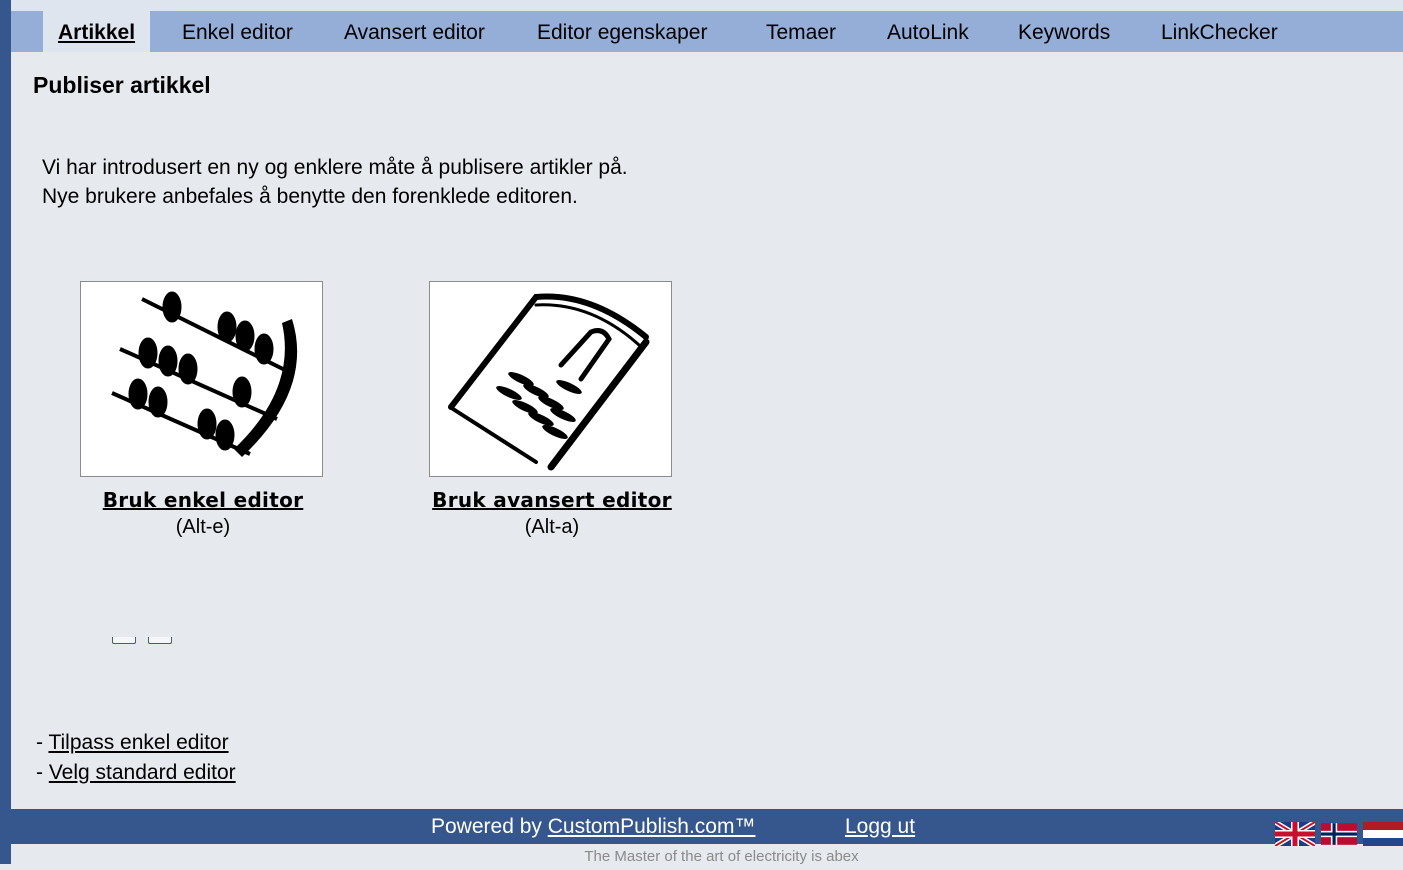 The width and height of the screenshot is (1403, 870). I want to click on tab-keywords: Keywords, so click(1064, 31).